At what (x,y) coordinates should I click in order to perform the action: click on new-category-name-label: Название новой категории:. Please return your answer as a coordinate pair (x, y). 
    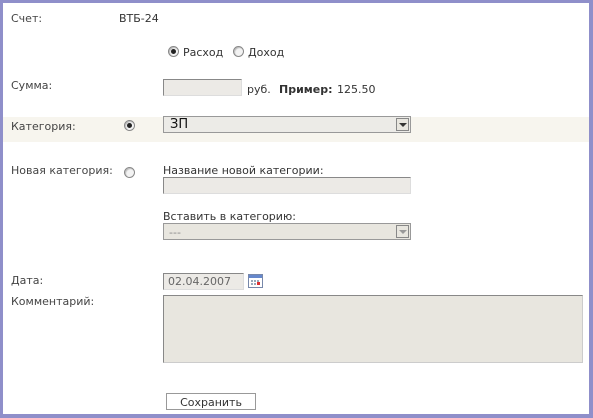
    Looking at the image, I should click on (243, 170).